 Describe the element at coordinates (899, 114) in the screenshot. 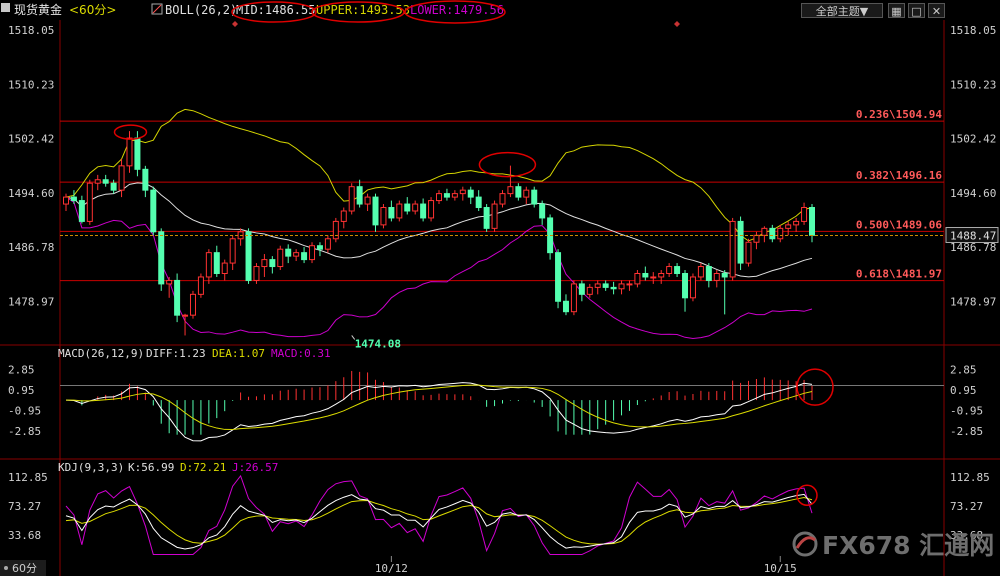

I see `fib-level-label: 0.236\1504.94` at that location.